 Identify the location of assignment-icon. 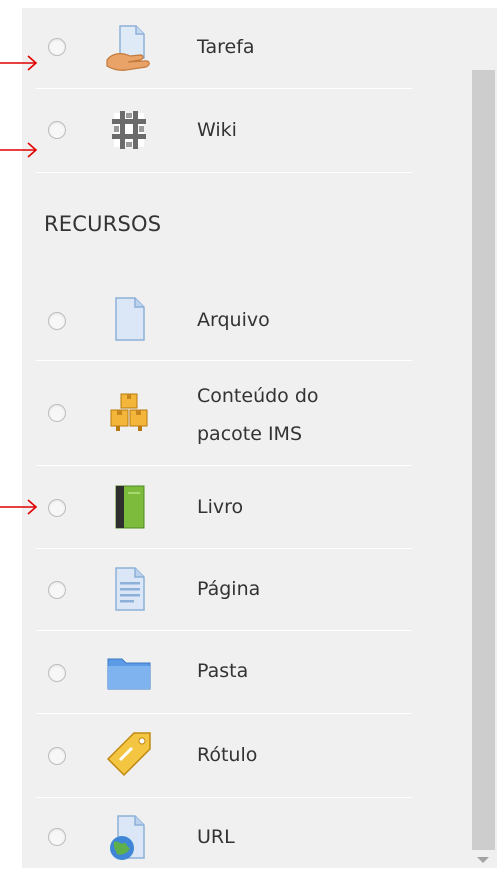
(129, 47).